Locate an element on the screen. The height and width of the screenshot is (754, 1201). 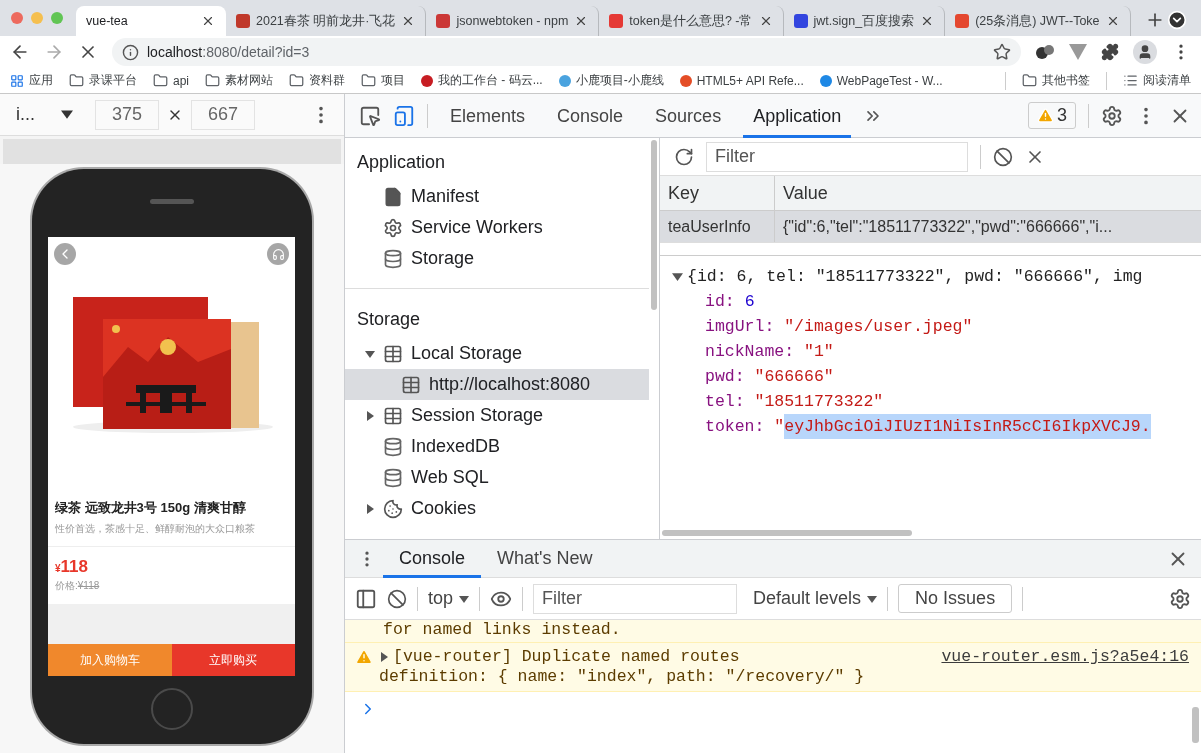
product-title: 绿茶 远致龙井3号 150g 清爽甘醇 is located at coordinates (151, 508).